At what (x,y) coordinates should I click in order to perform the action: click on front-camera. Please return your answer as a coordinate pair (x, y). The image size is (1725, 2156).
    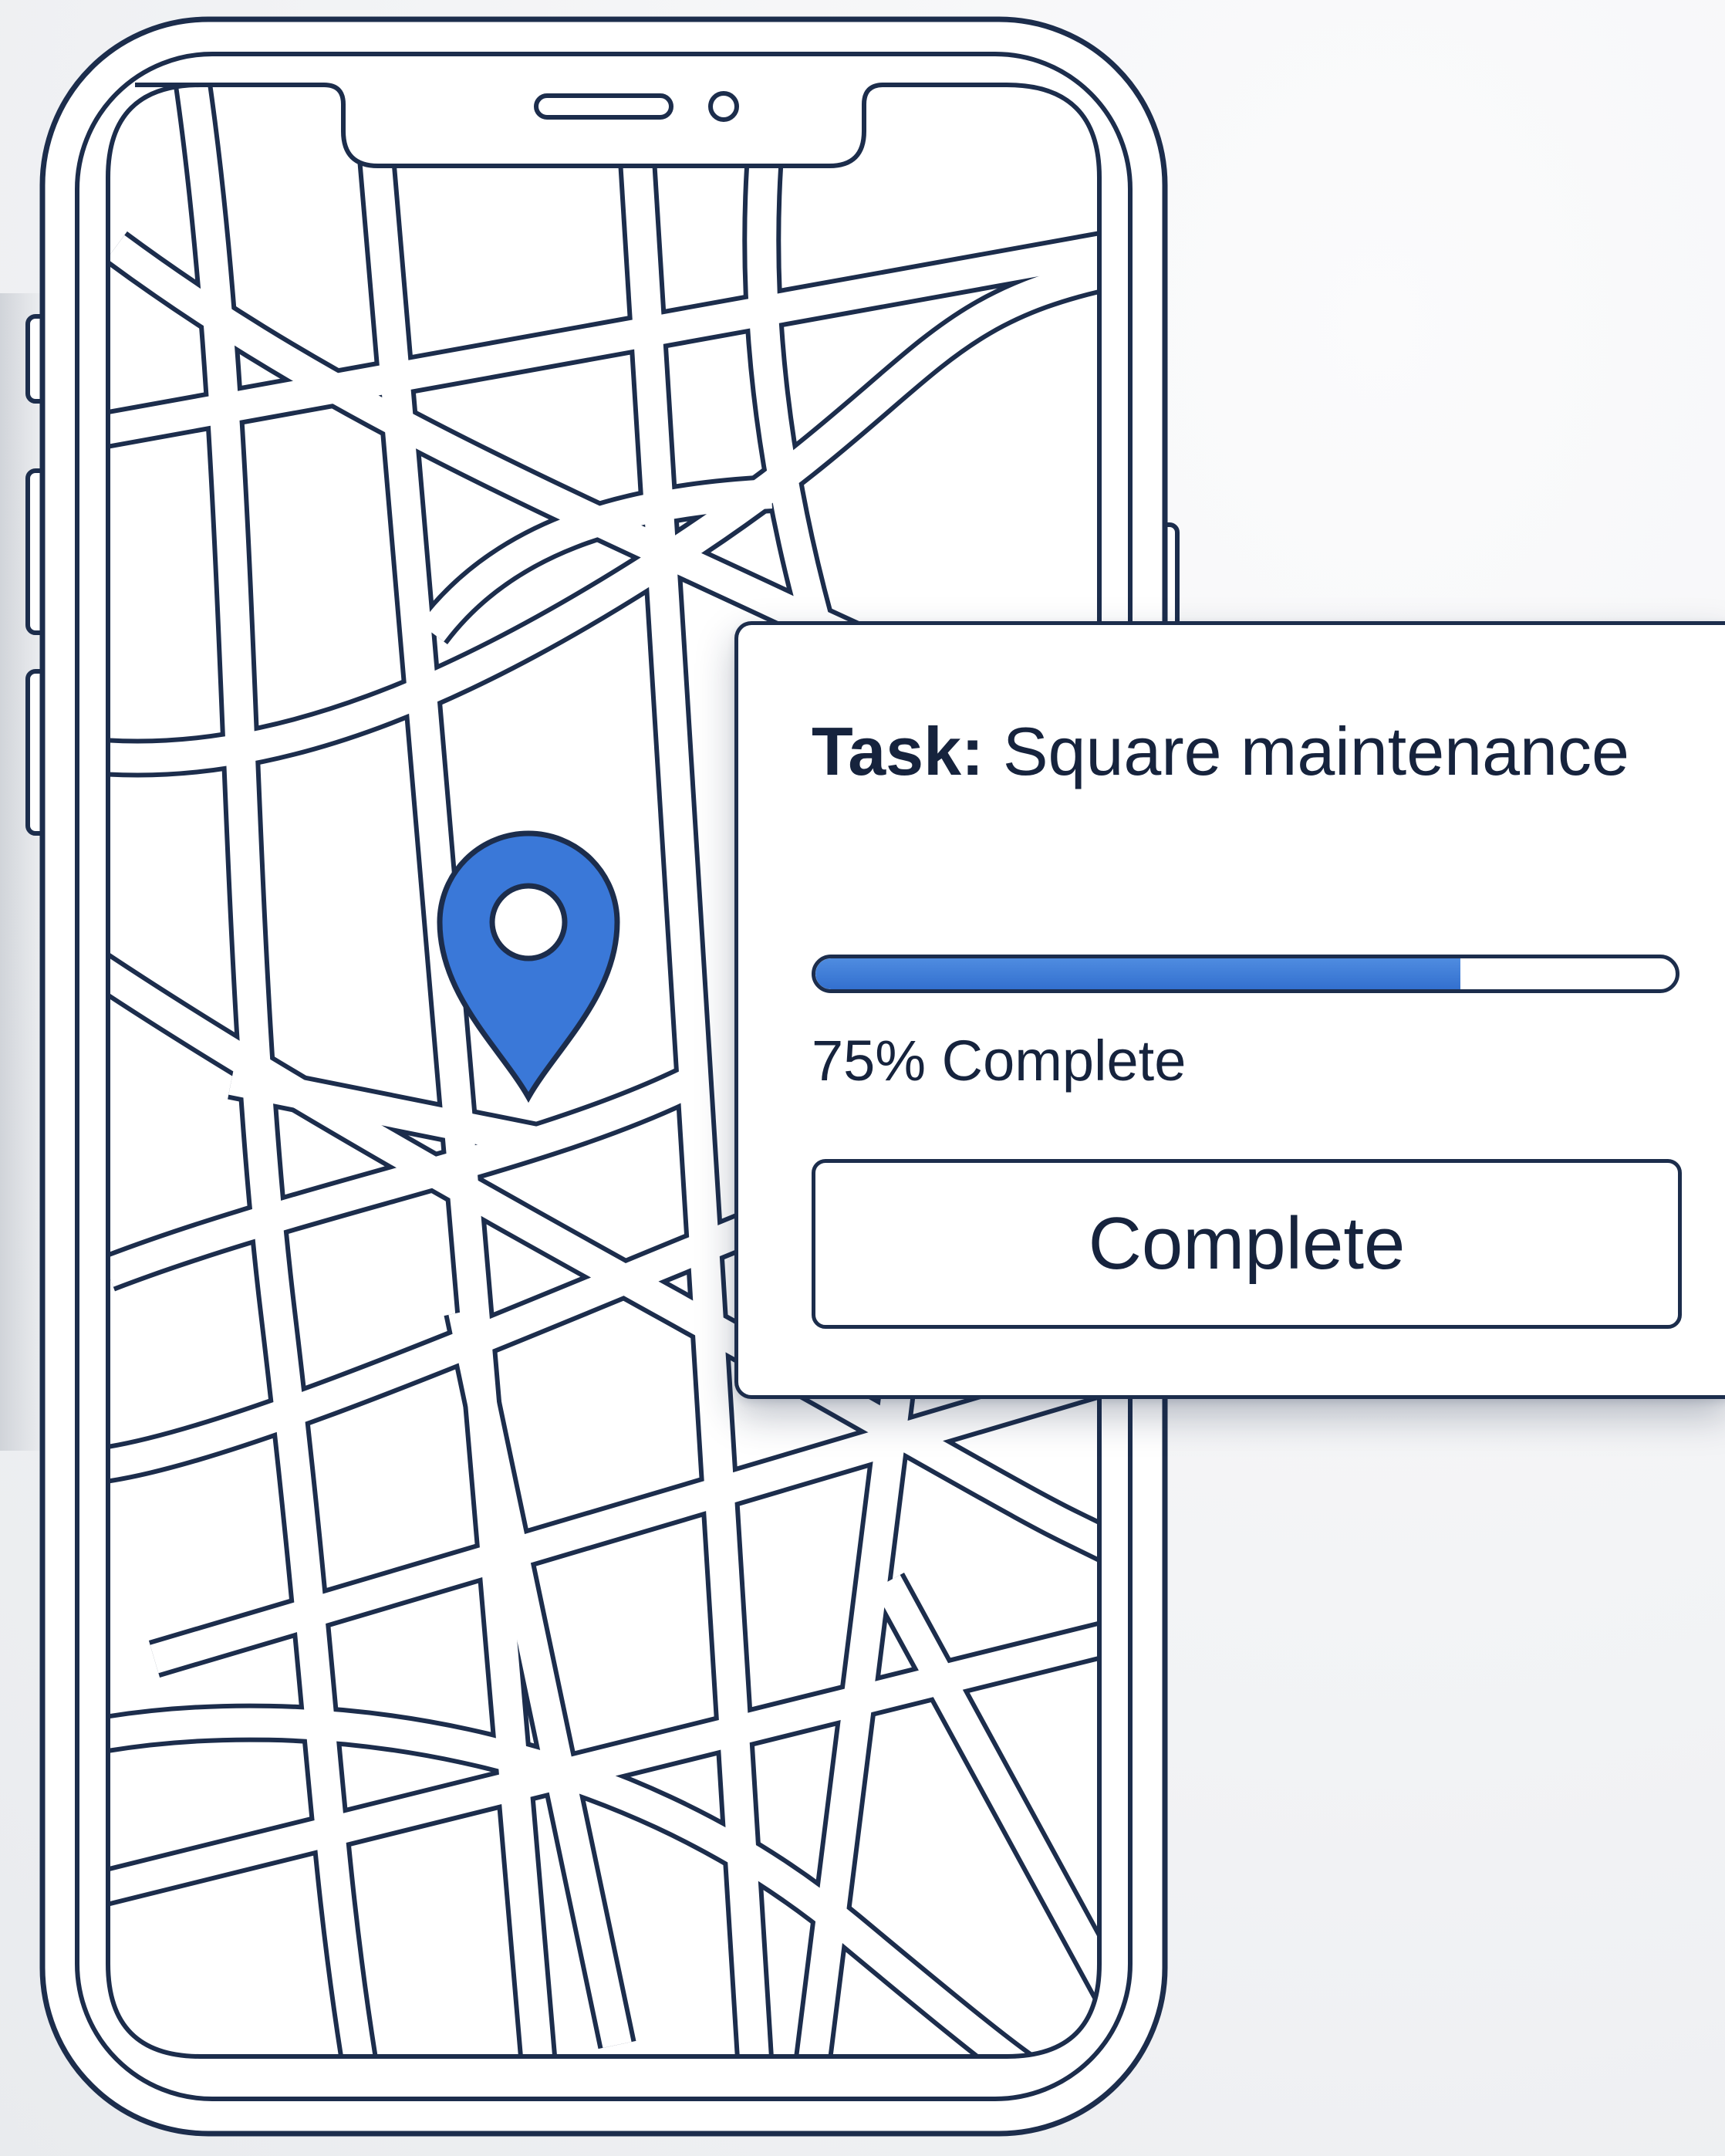
    Looking at the image, I should click on (723, 106).